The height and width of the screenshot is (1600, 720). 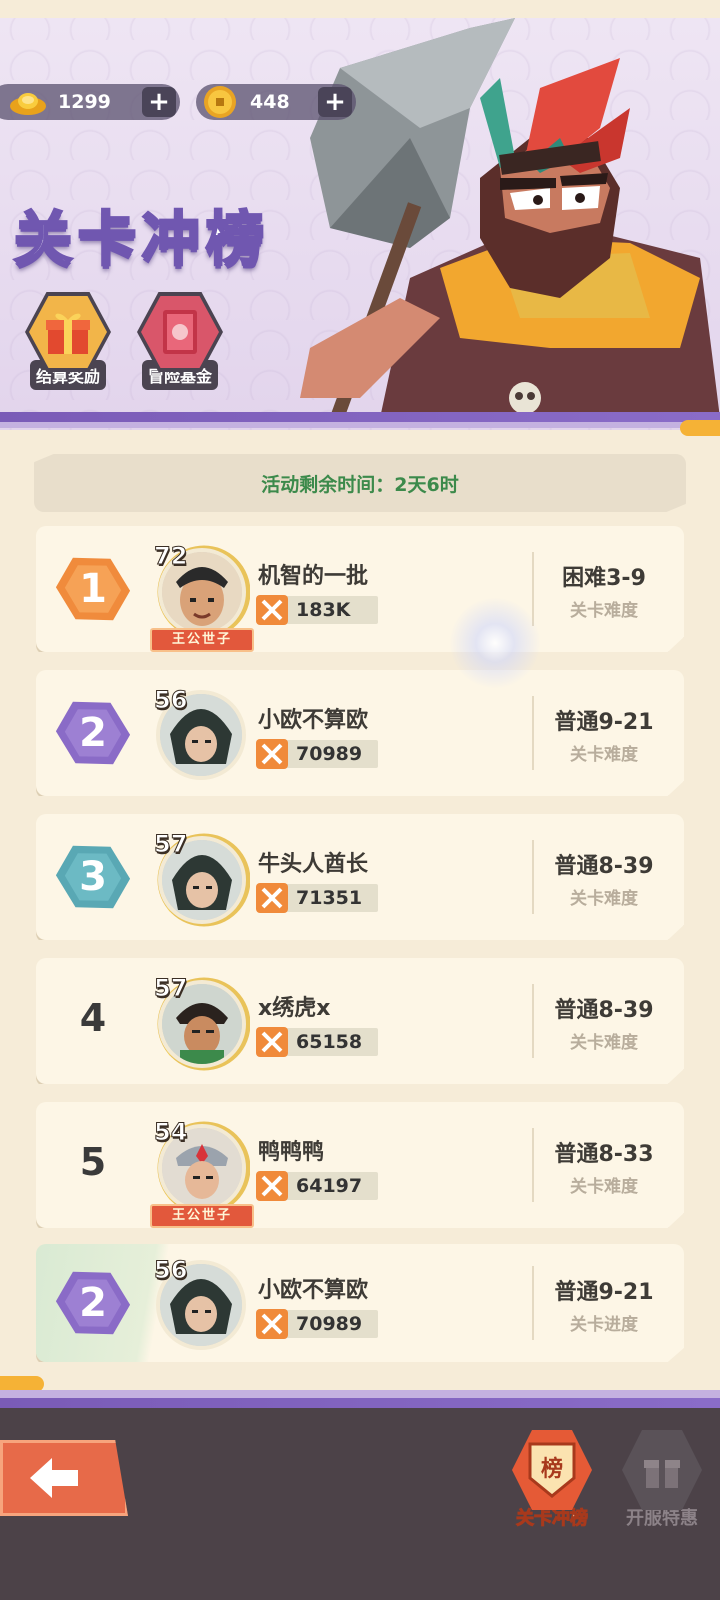 What do you see at coordinates (170, 1270) in the screenshot?
I see `my-level: 56` at bounding box center [170, 1270].